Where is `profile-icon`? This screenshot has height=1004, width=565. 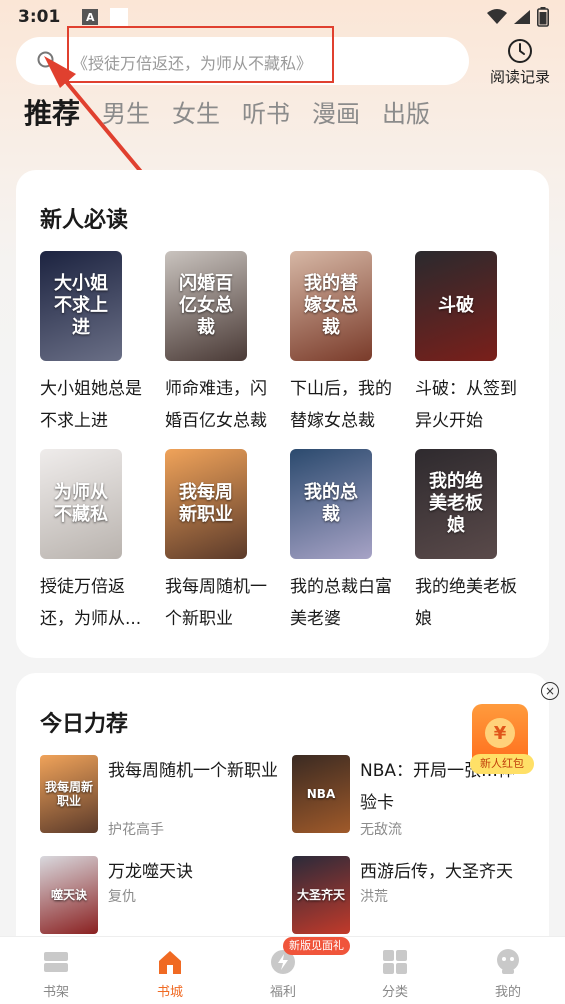 profile-icon is located at coordinates (508, 961).